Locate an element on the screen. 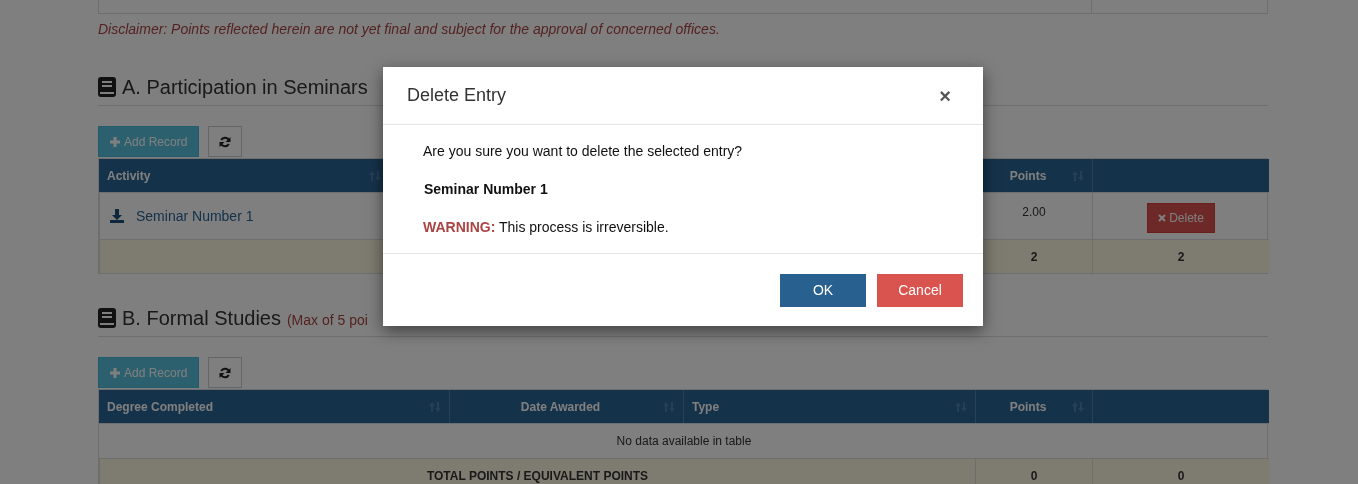  total-label: TOTAL POINTS / EQUIVALENT POINTS is located at coordinates (537, 471).